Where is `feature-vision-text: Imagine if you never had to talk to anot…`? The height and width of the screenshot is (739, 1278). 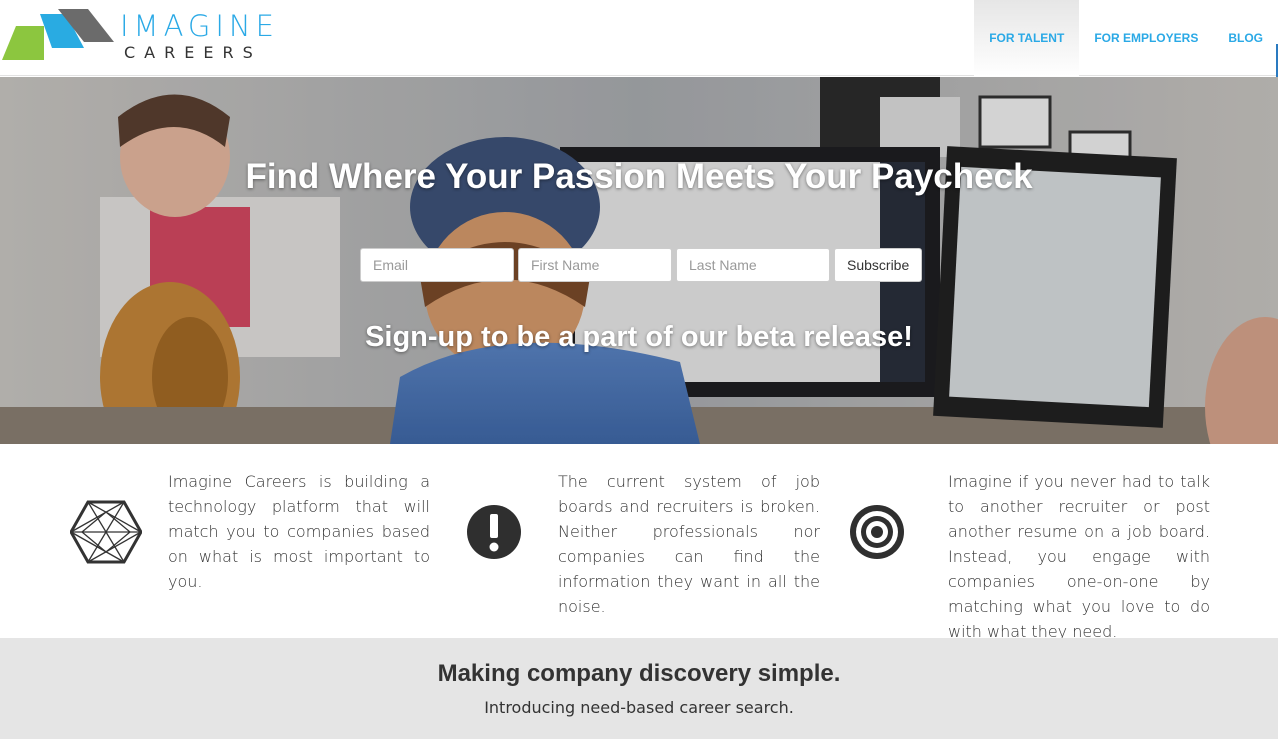 feature-vision-text: Imagine if you never had to talk to anot… is located at coordinates (1079, 556).